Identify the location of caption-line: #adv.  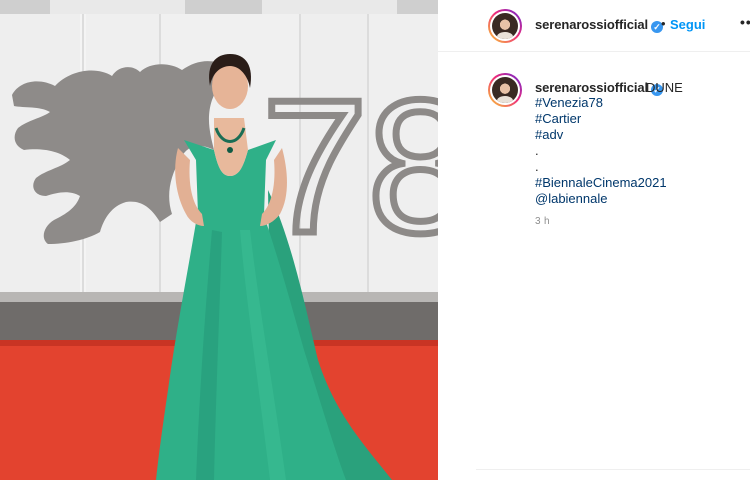
(601, 135).